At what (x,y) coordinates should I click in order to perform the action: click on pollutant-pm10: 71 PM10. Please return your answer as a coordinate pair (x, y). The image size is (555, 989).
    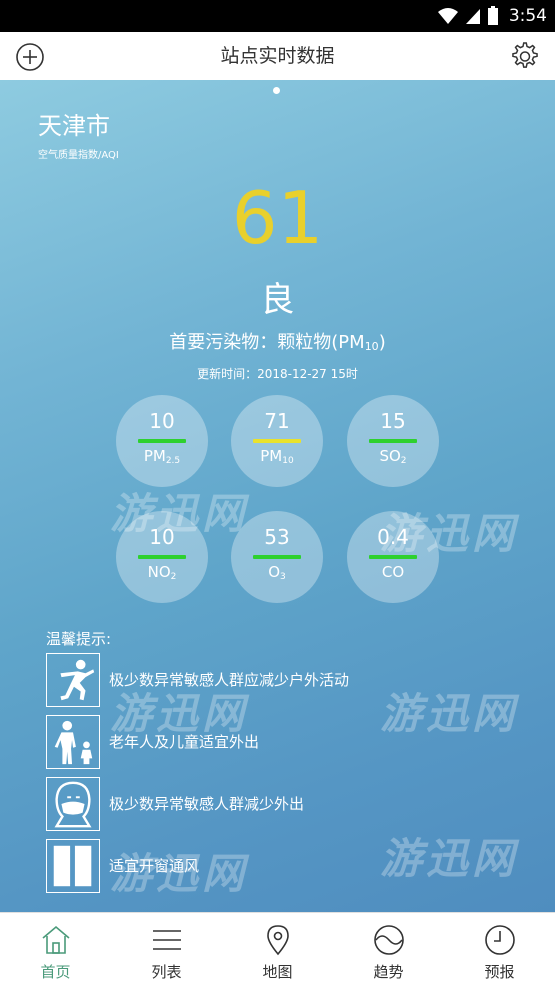
    Looking at the image, I should click on (277, 441).